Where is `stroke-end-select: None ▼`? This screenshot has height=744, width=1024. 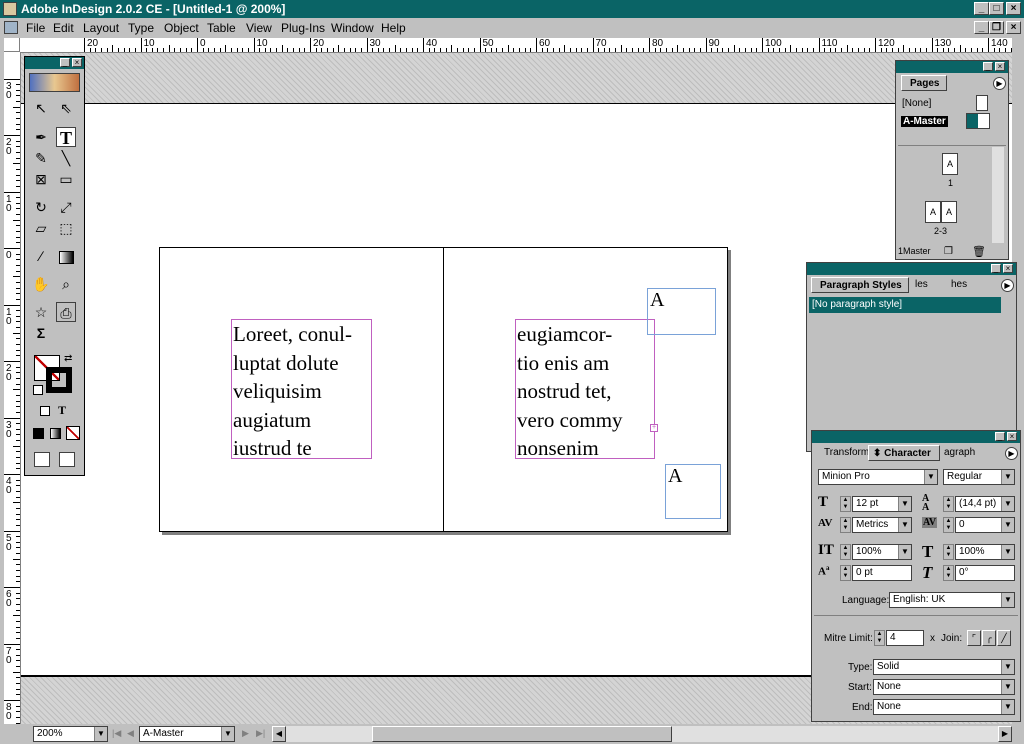 stroke-end-select: None ▼ is located at coordinates (944, 707).